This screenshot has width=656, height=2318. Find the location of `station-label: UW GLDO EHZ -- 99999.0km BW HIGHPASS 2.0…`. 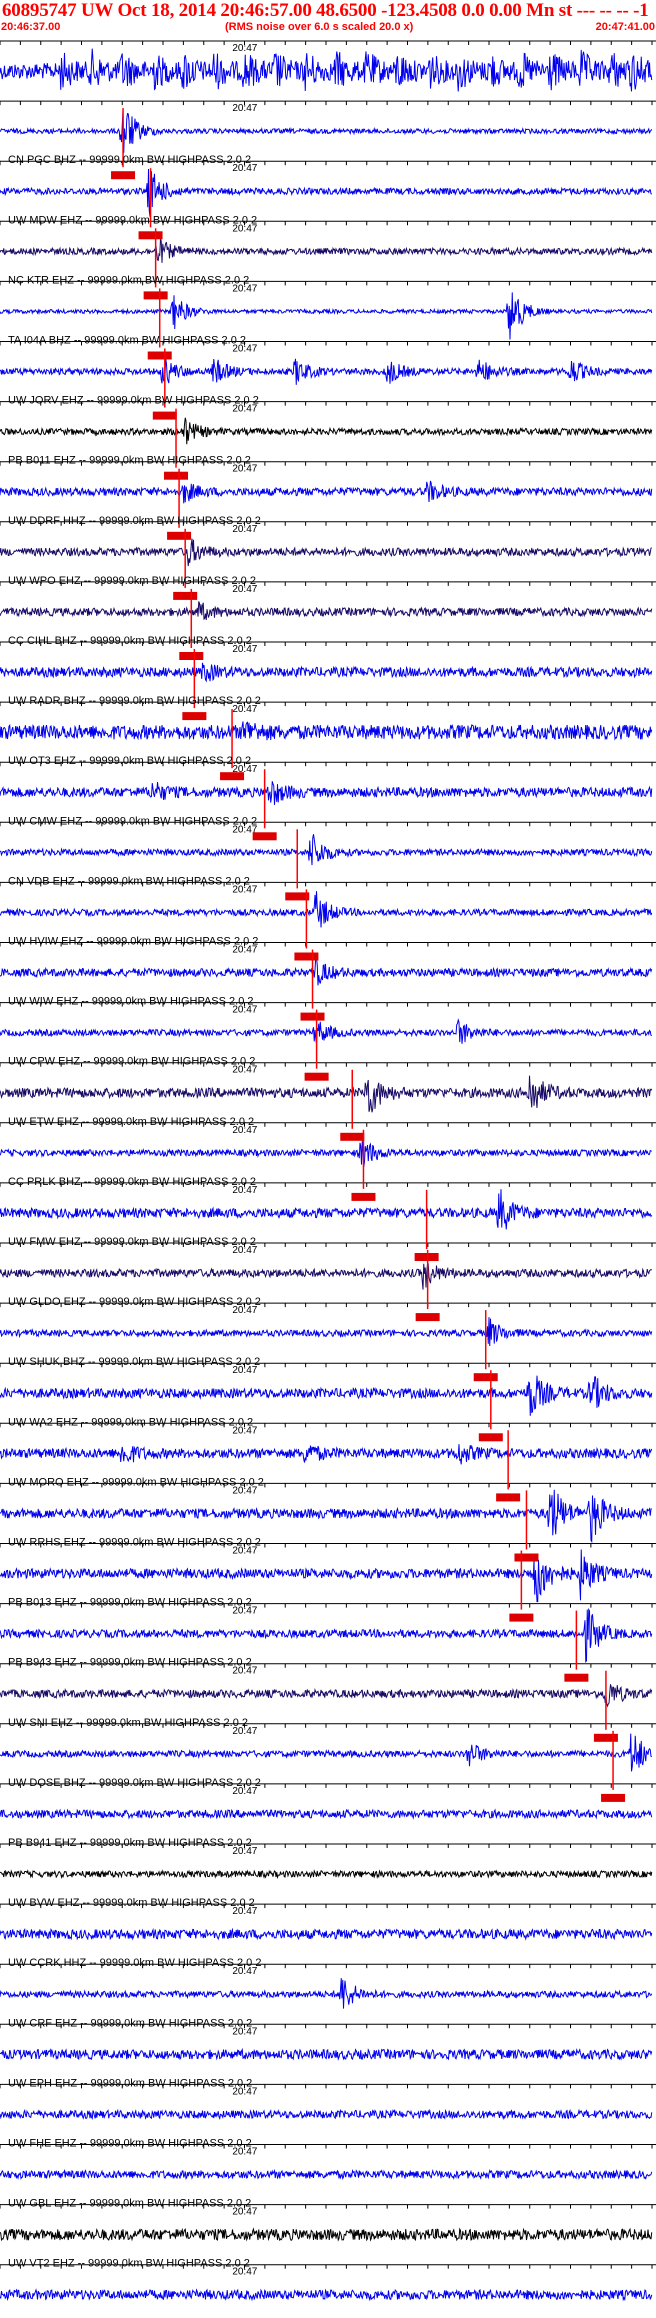

station-label: UW GLDO EHZ -- 99999.0km BW HIGHPASS 2.0… is located at coordinates (134, 1302).